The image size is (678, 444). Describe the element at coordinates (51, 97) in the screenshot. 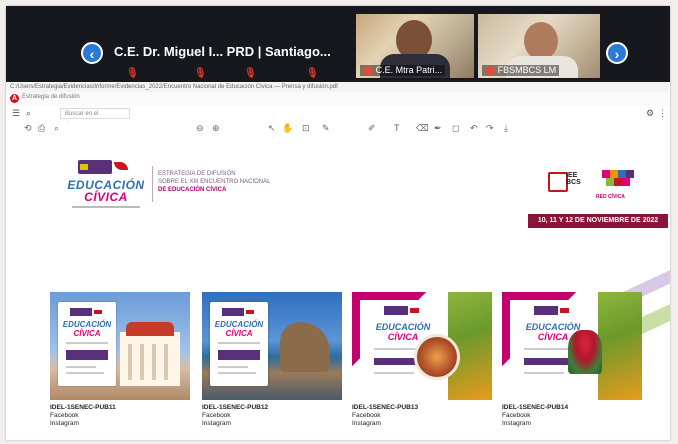

I see `tab-label: Estrategia de difusión` at that location.